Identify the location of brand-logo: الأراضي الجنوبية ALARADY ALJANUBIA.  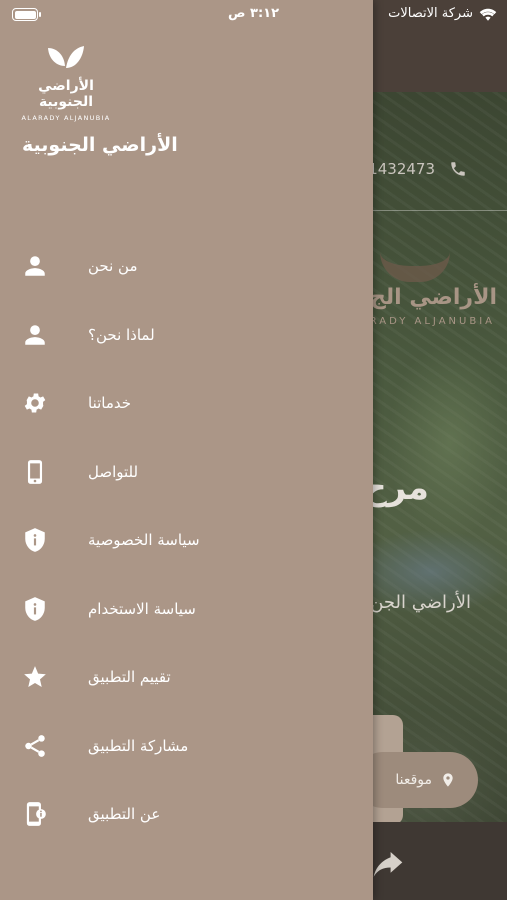
(66, 83).